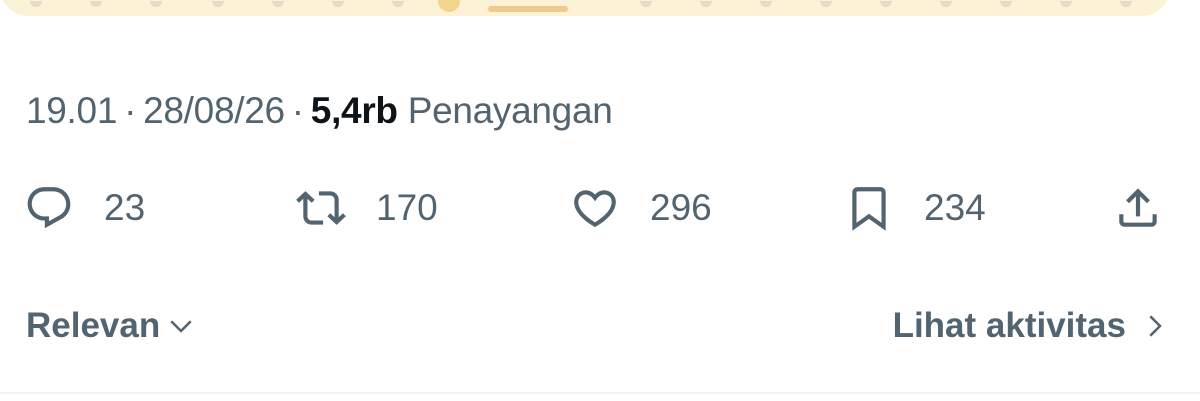 This screenshot has width=1200, height=401. What do you see at coordinates (367, 208) in the screenshot?
I see `repost-button: 170` at bounding box center [367, 208].